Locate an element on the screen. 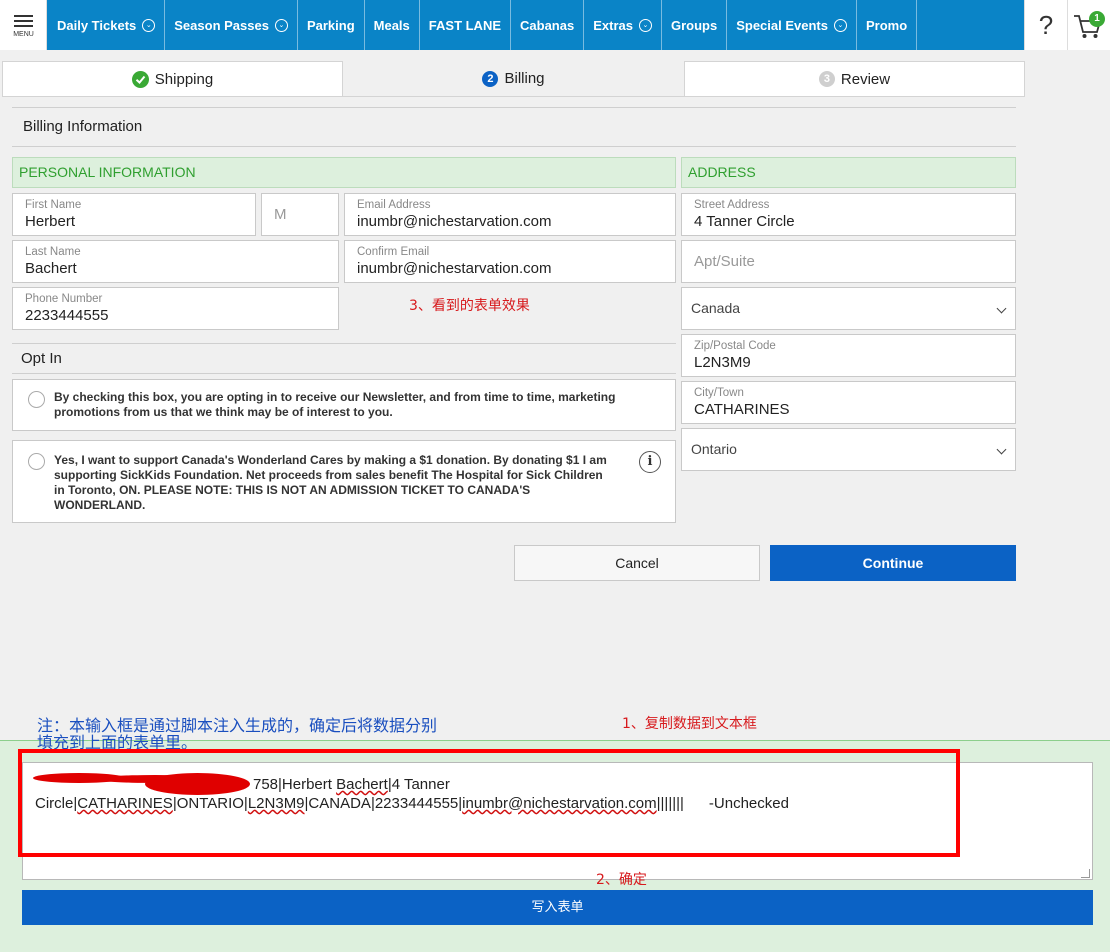  check-circle-icon is located at coordinates (140, 79).